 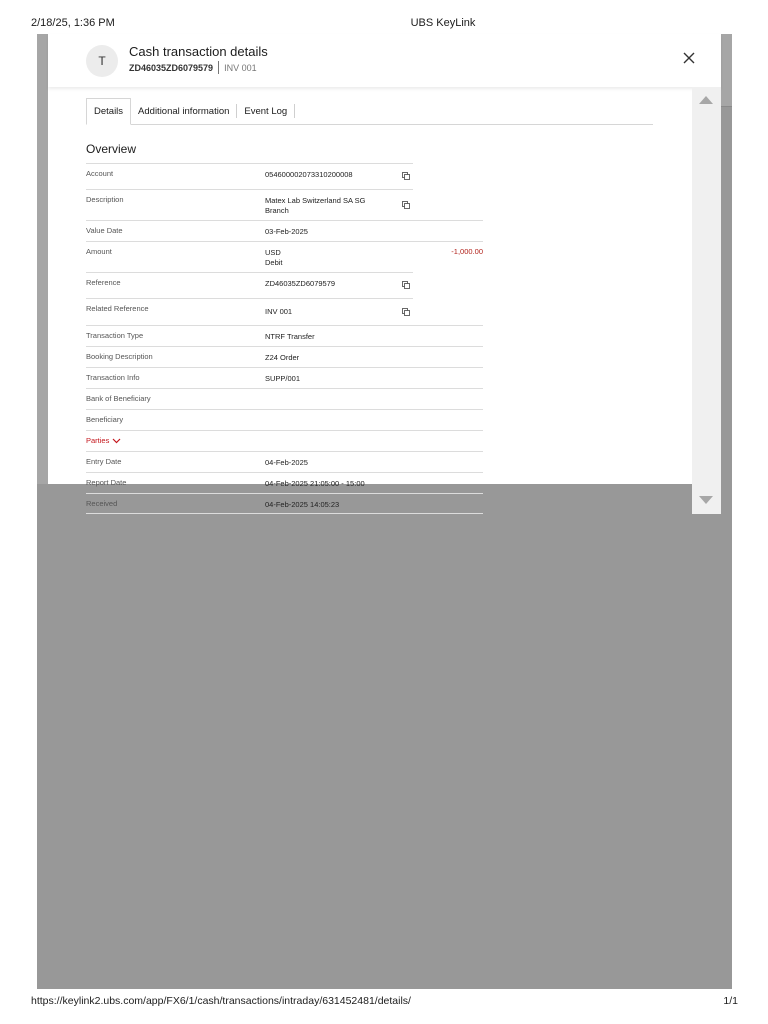 What do you see at coordinates (290, 336) in the screenshot?
I see `row-value: NTRF Transfer` at bounding box center [290, 336].